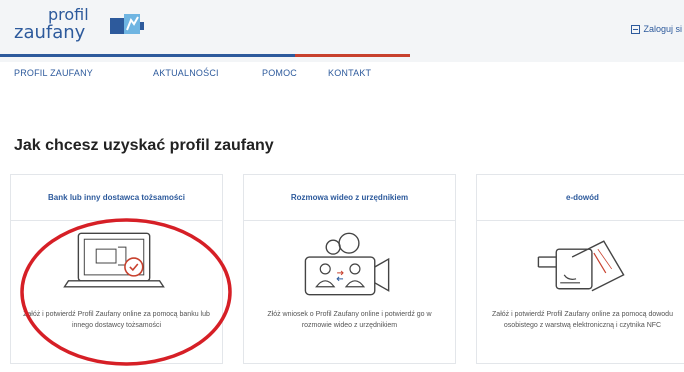 The height and width of the screenshot is (372, 684). Describe the element at coordinates (68, 14) in the screenshot. I see `logo-line-1: profil` at that location.